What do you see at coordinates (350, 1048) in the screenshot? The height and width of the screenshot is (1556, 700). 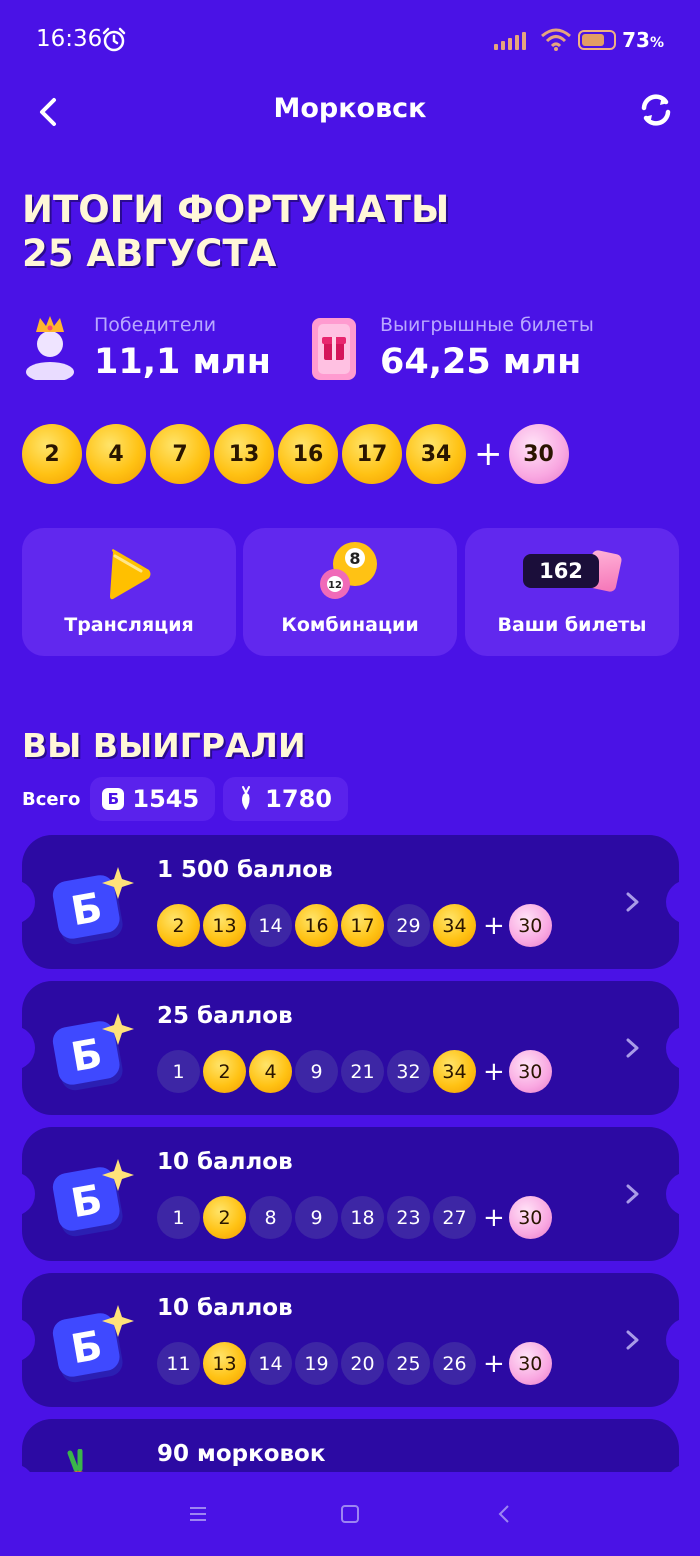 I see `prize-card: Б 25 баллов 1 2 4 9 21 32 34 +30` at bounding box center [350, 1048].